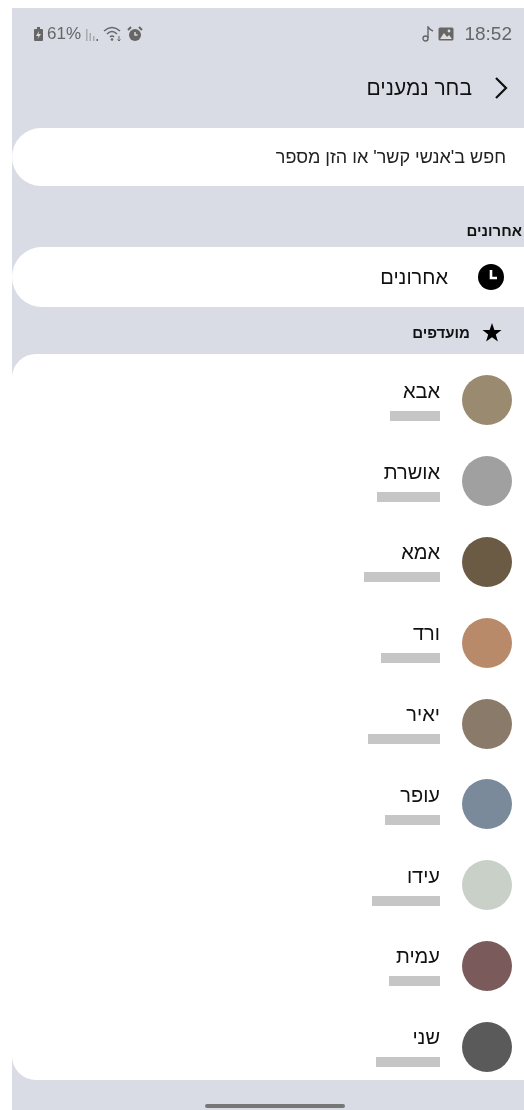 This screenshot has height=1110, width=524. I want to click on image-icon, so click(446, 34).